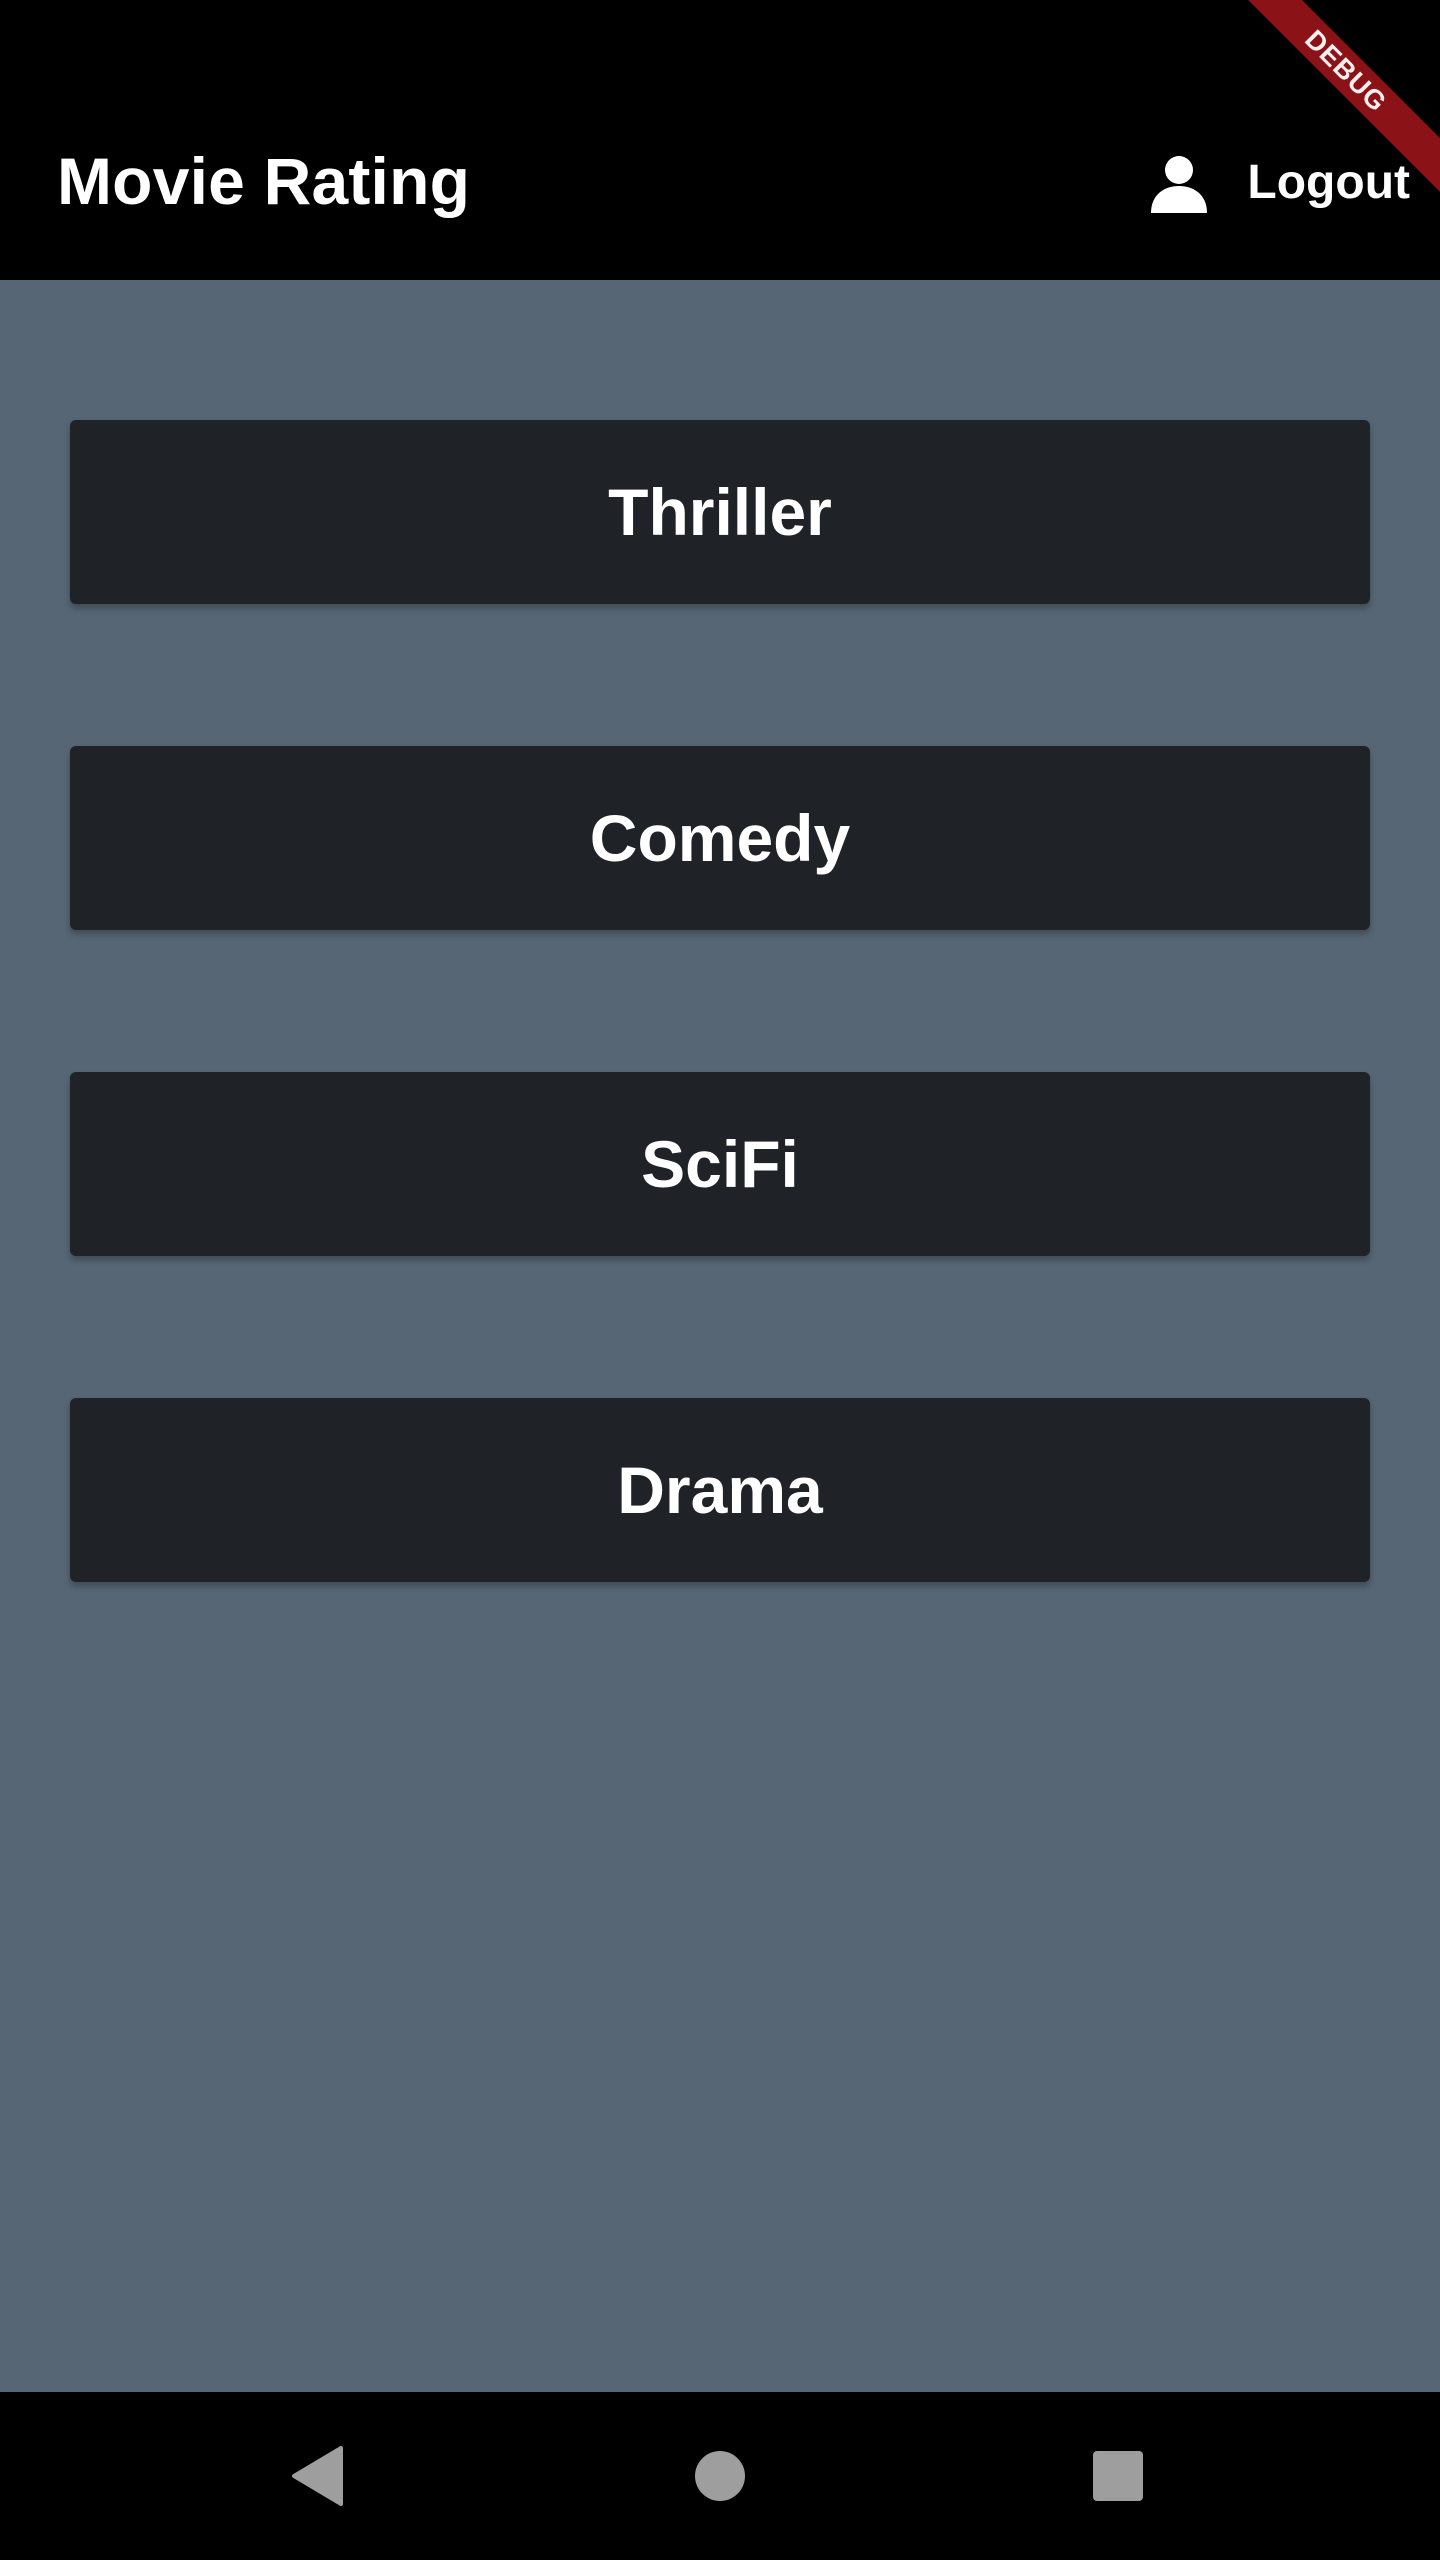  I want to click on person-icon, so click(1179, 184).